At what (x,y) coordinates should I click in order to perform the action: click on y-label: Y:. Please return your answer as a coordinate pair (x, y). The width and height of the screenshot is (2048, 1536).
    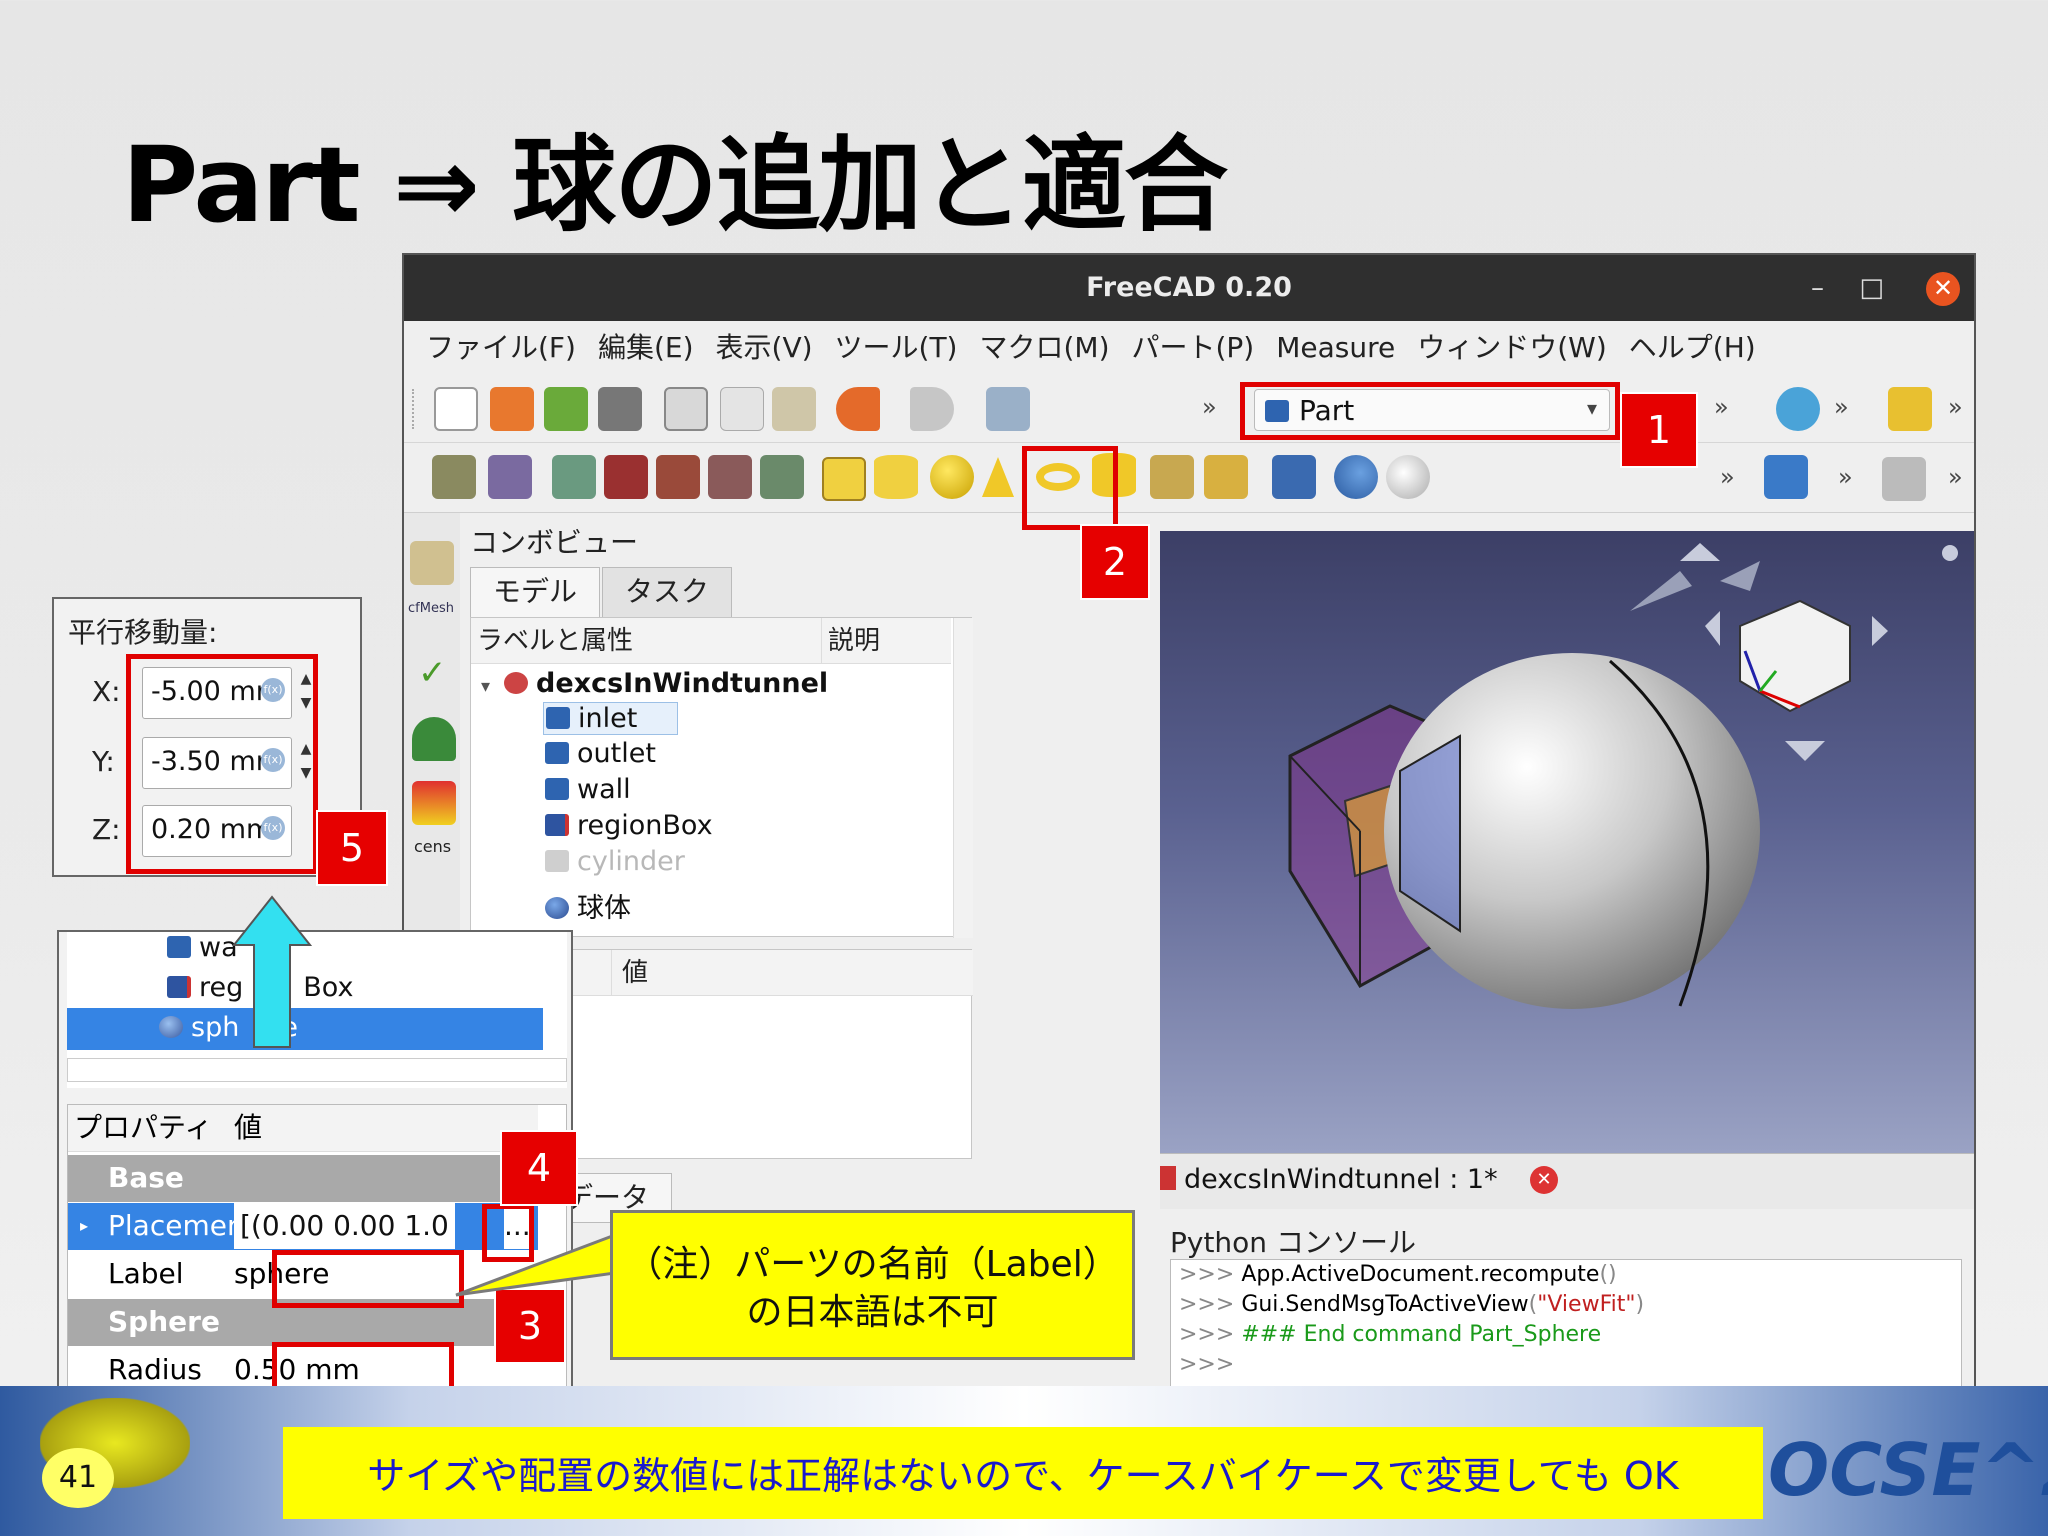
    Looking at the image, I should click on (103, 761).